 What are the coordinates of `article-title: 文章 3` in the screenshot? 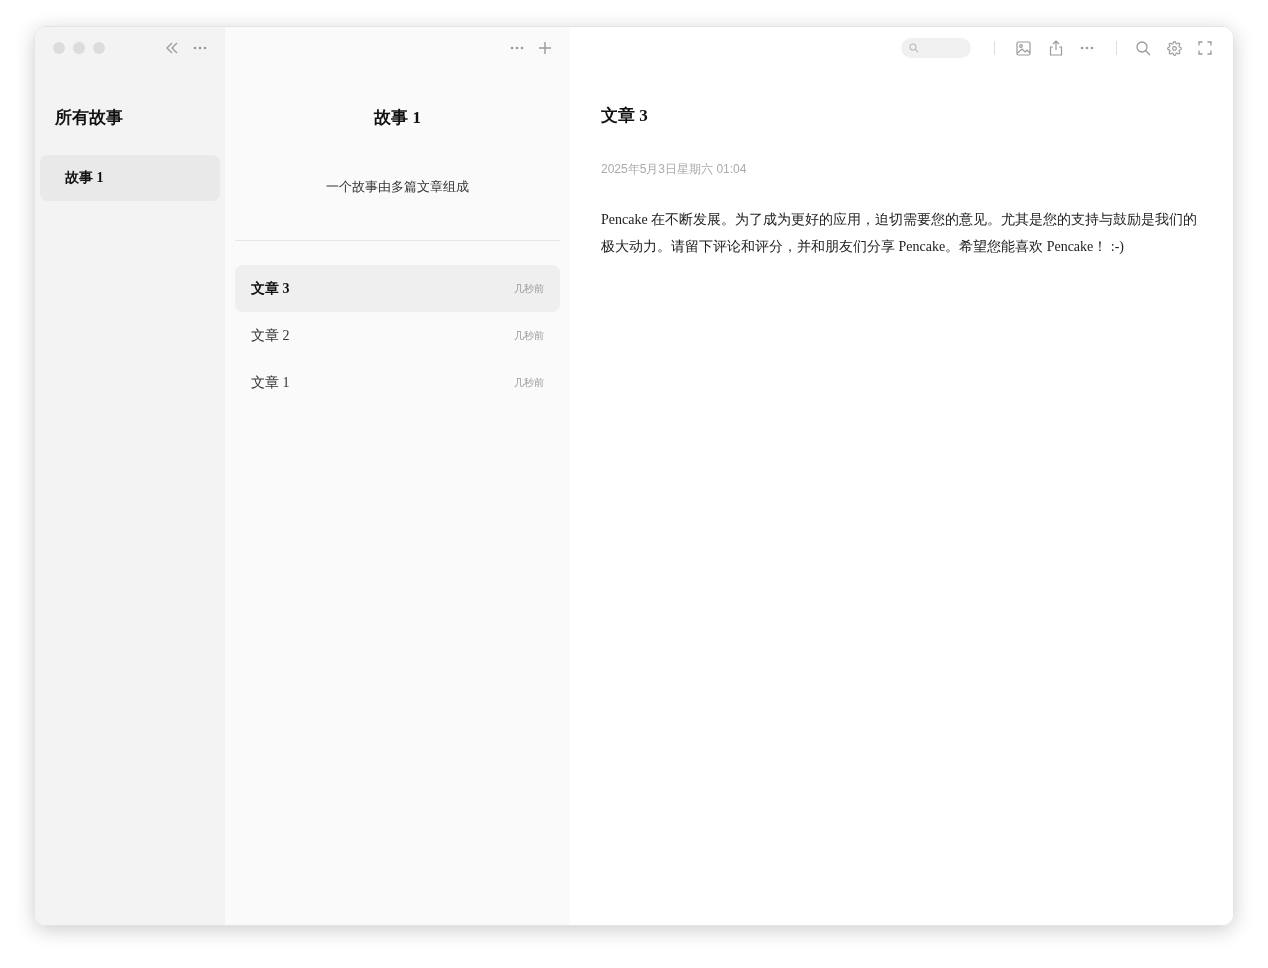 It's located at (625, 116).